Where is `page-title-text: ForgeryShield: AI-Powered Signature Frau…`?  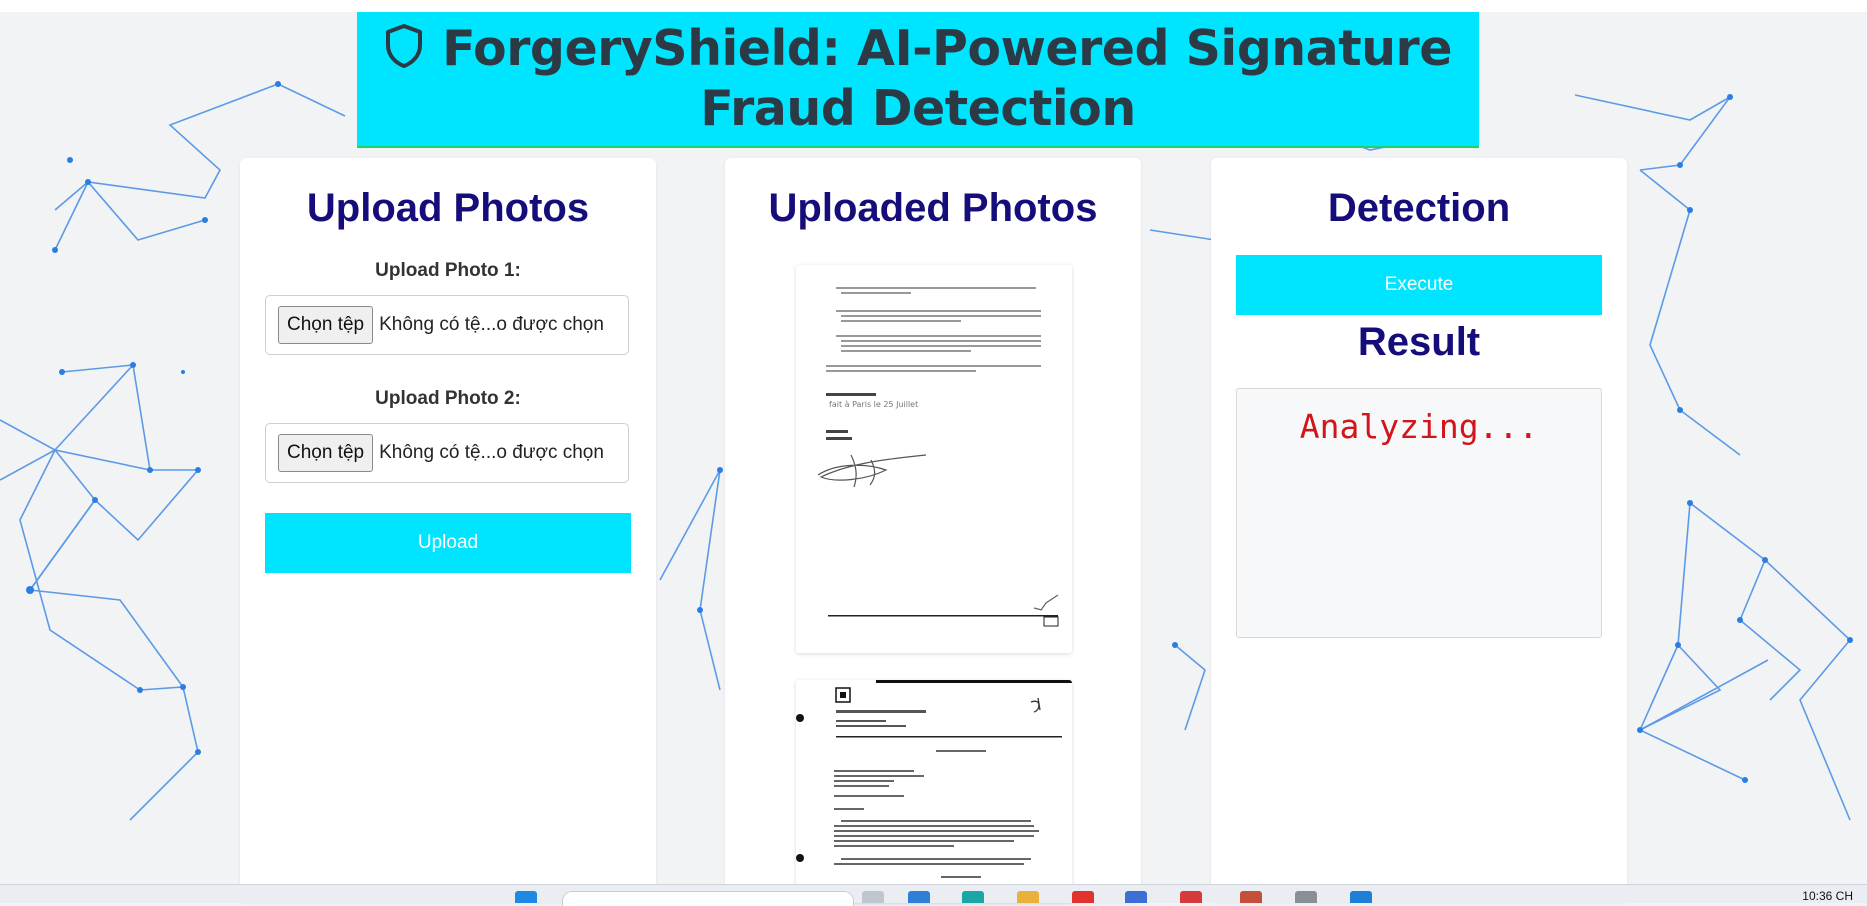
page-title-text: ForgeryShield: AI-Powered Signature Frau… is located at coordinates (947, 78).